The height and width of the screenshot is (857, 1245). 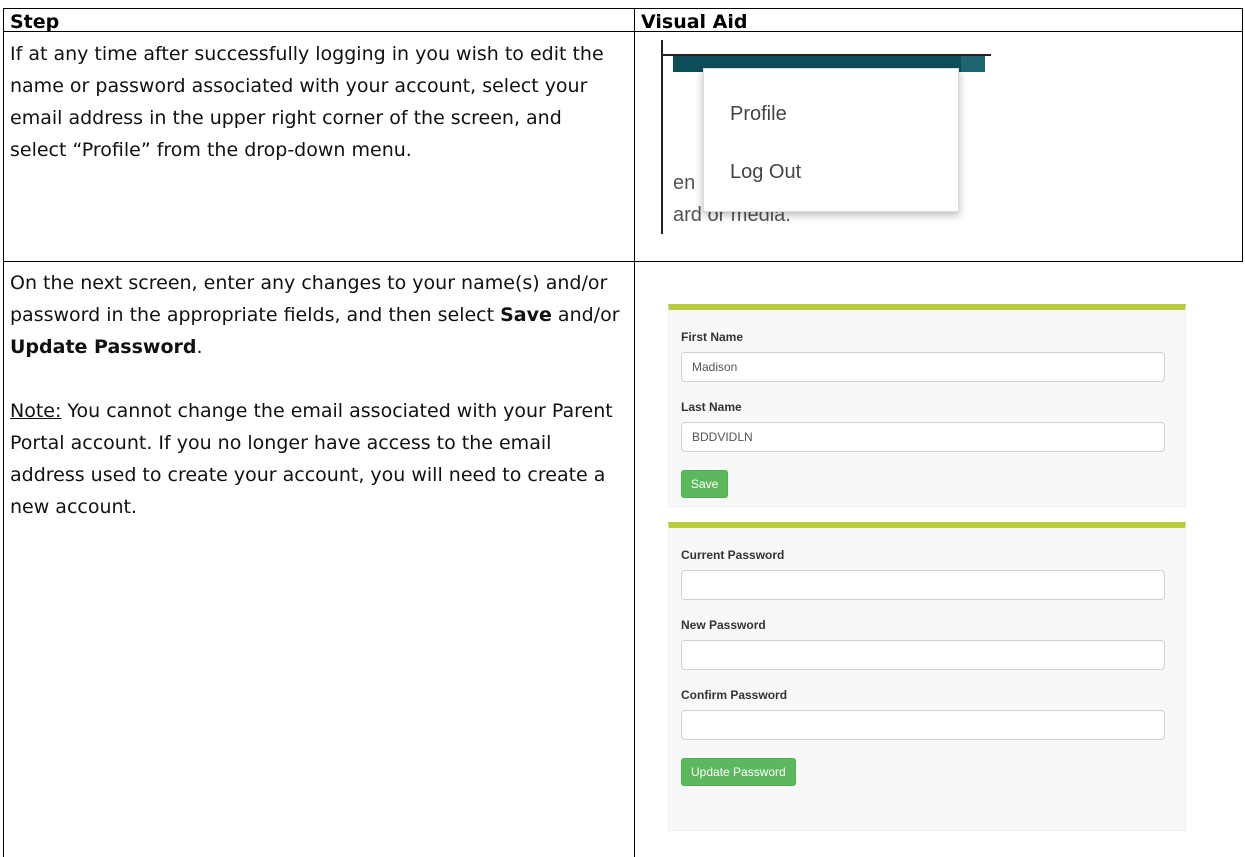 What do you see at coordinates (3, 432) in the screenshot?
I see `table-border-left` at bounding box center [3, 432].